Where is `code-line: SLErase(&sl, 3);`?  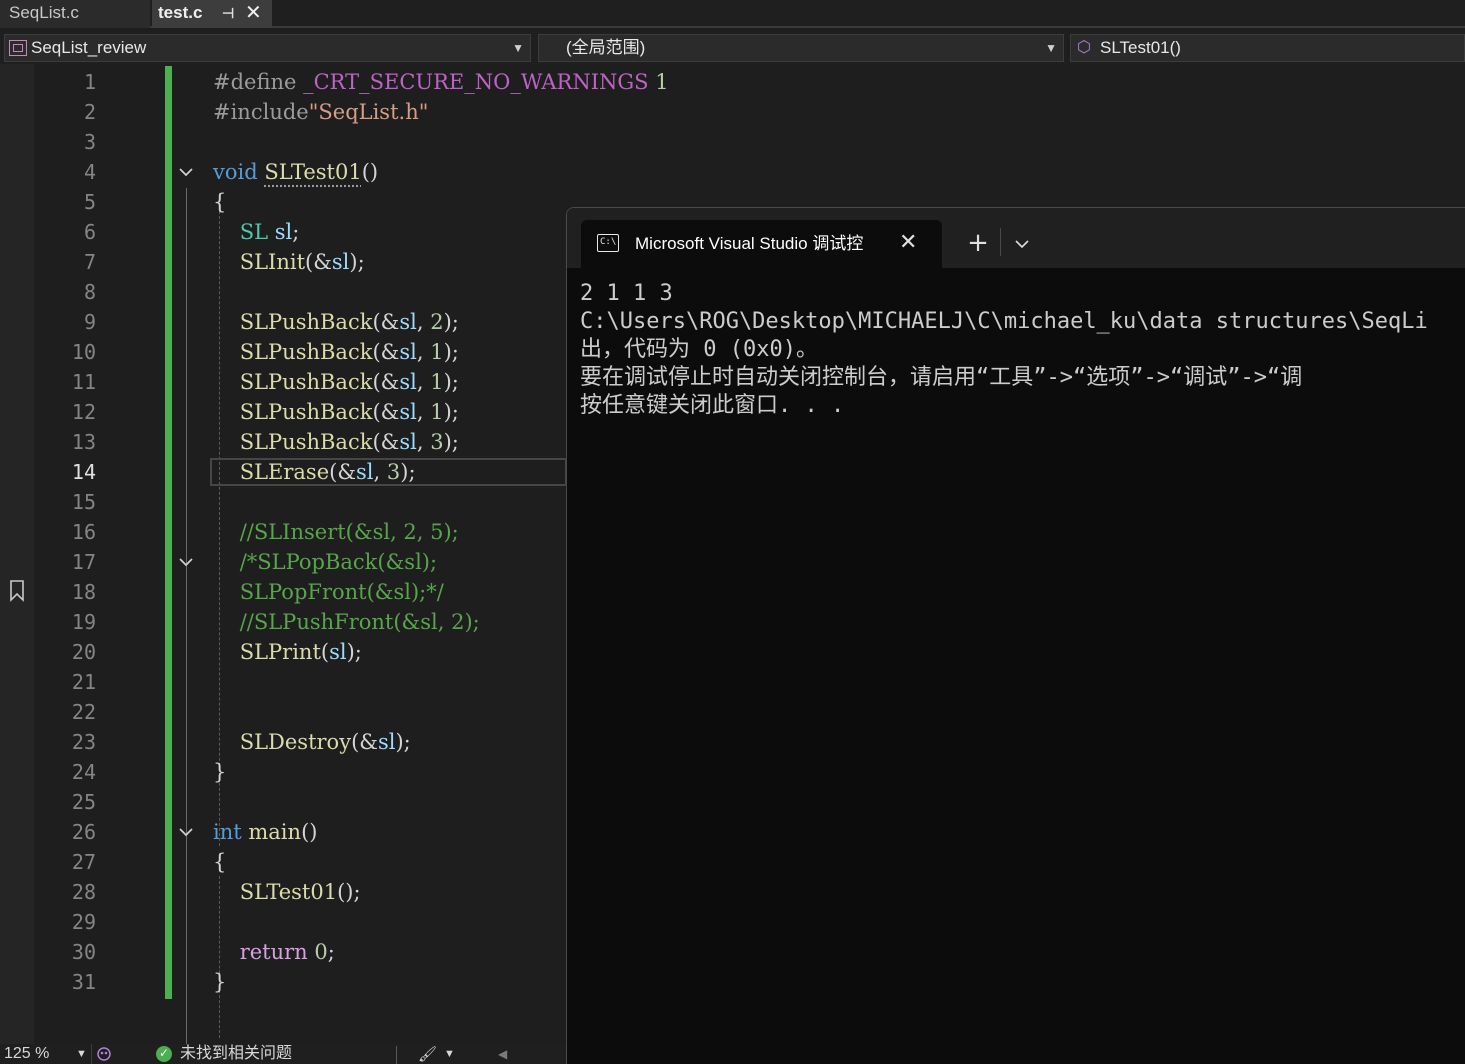 code-line: SLErase(&sl, 3); is located at coordinates (314, 472).